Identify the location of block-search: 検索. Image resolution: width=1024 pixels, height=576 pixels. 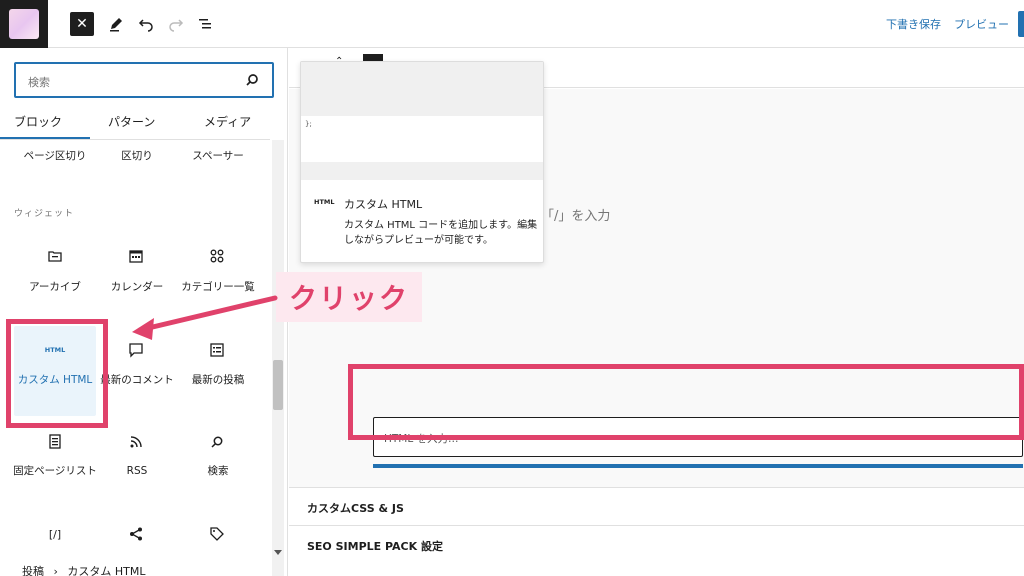
(218, 471).